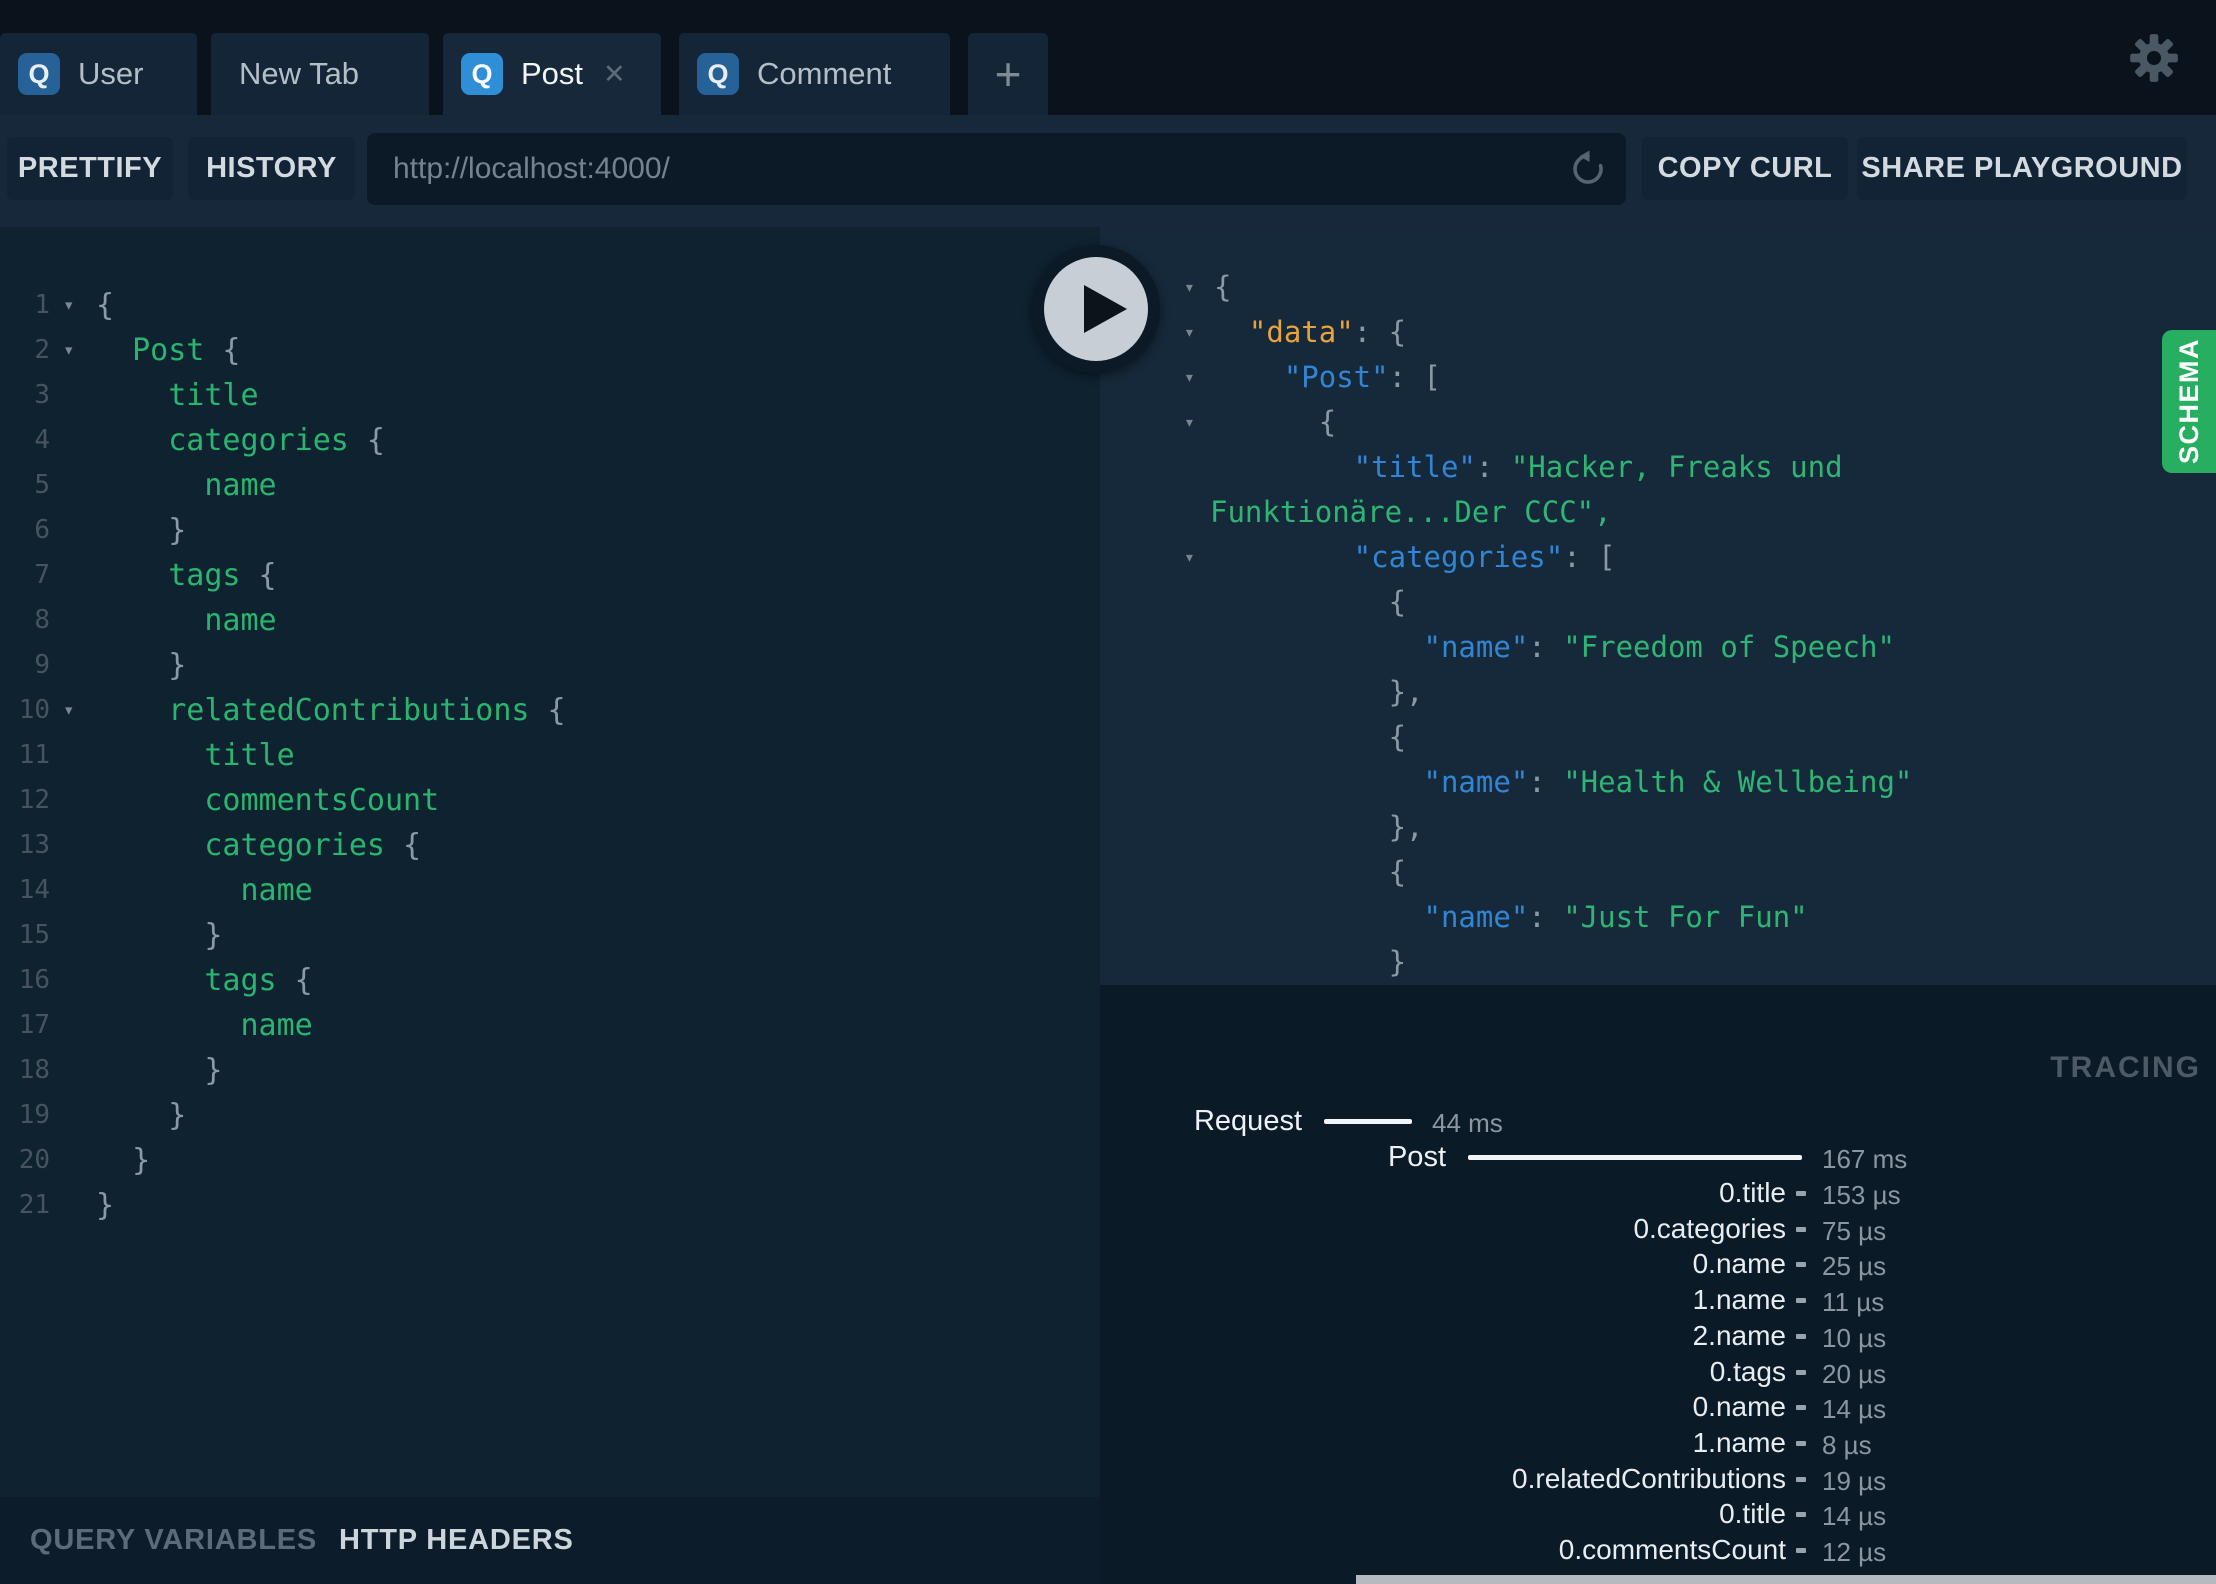 Image resolution: width=2216 pixels, height=1584 pixels. What do you see at coordinates (1658, 1514) in the screenshot?
I see `trace-resolver-row: 0.title 14 µs` at bounding box center [1658, 1514].